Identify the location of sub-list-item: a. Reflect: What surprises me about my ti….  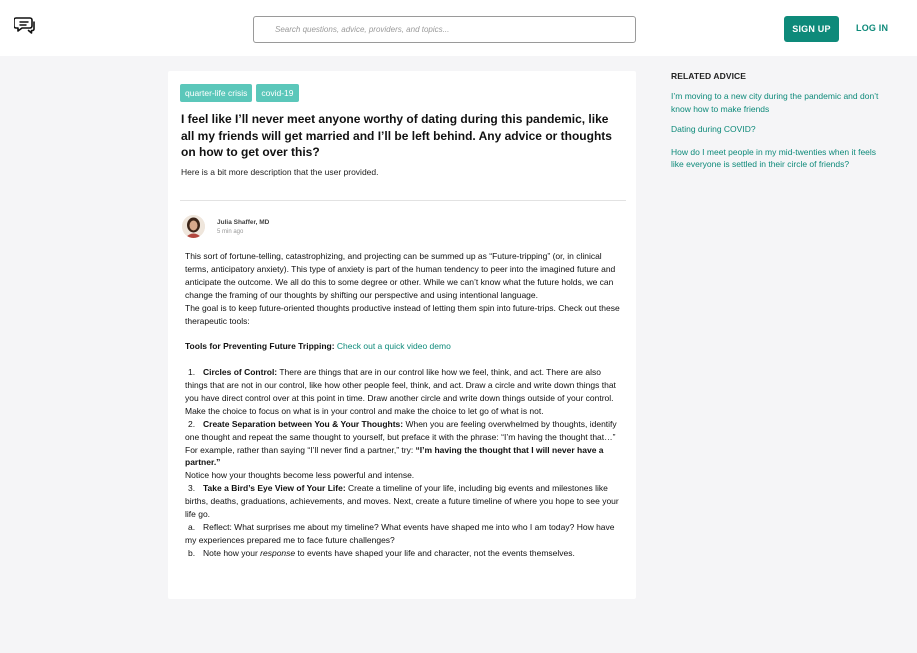
(403, 534).